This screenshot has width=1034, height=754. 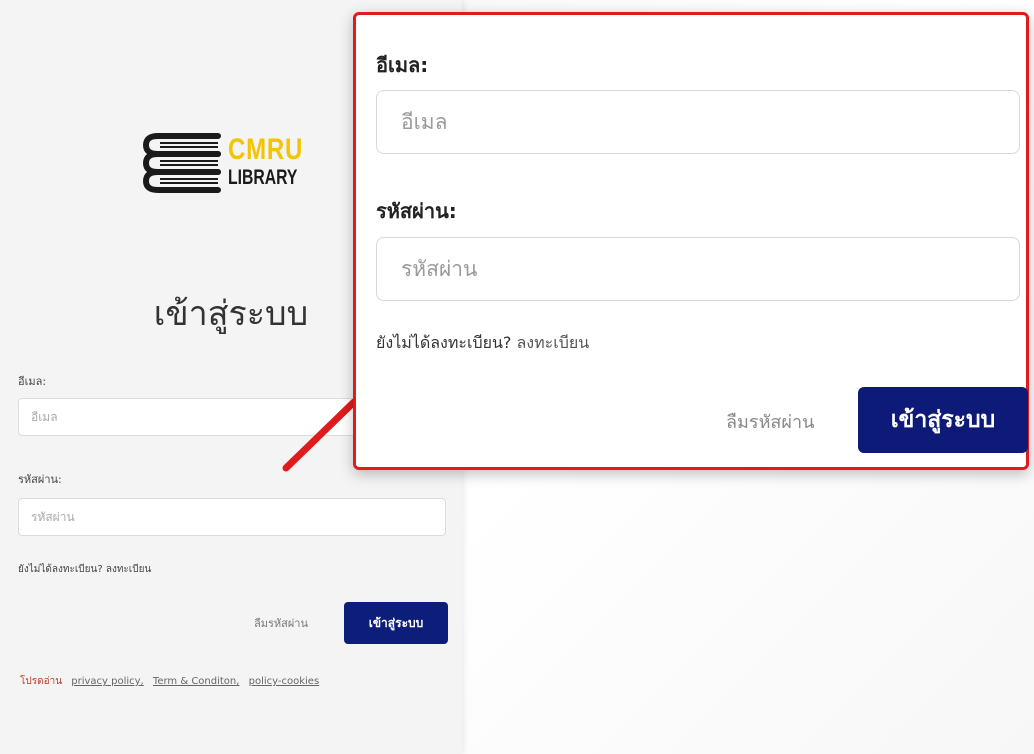 I want to click on zoom-password-placeholder: รหัสผ่าน, so click(x=439, y=268).